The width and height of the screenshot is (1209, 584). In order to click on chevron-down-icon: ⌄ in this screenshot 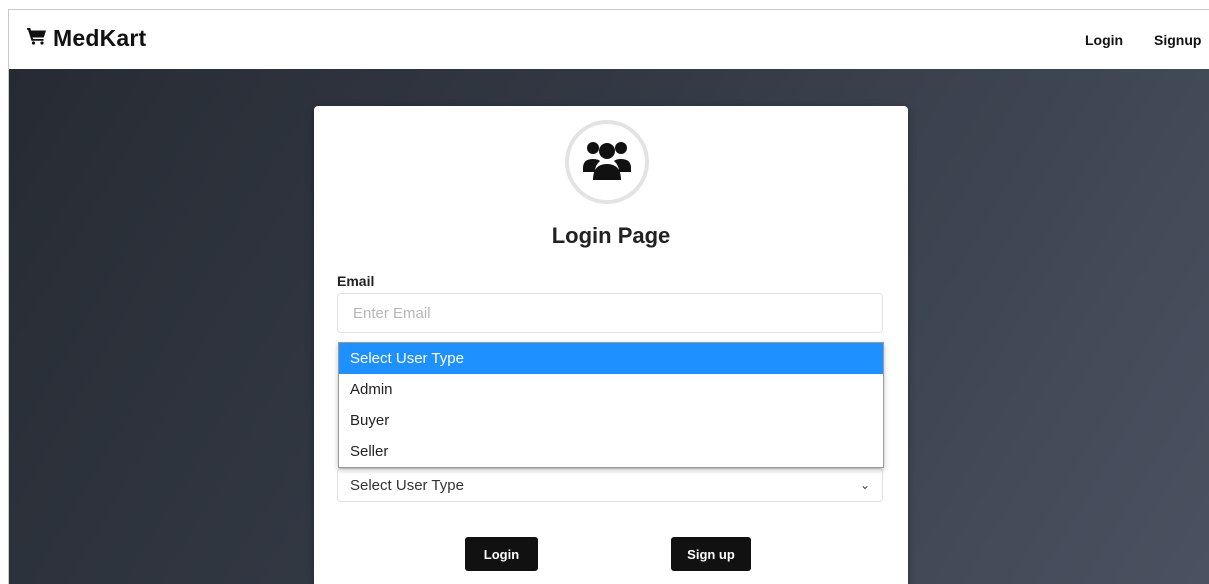, I will do `click(864, 485)`.